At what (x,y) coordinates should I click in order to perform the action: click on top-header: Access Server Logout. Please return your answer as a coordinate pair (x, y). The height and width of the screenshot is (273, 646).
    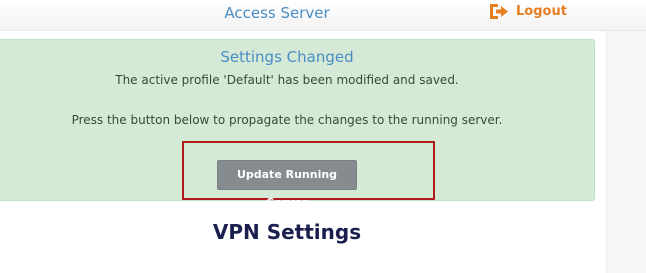
    Looking at the image, I should click on (323, 15).